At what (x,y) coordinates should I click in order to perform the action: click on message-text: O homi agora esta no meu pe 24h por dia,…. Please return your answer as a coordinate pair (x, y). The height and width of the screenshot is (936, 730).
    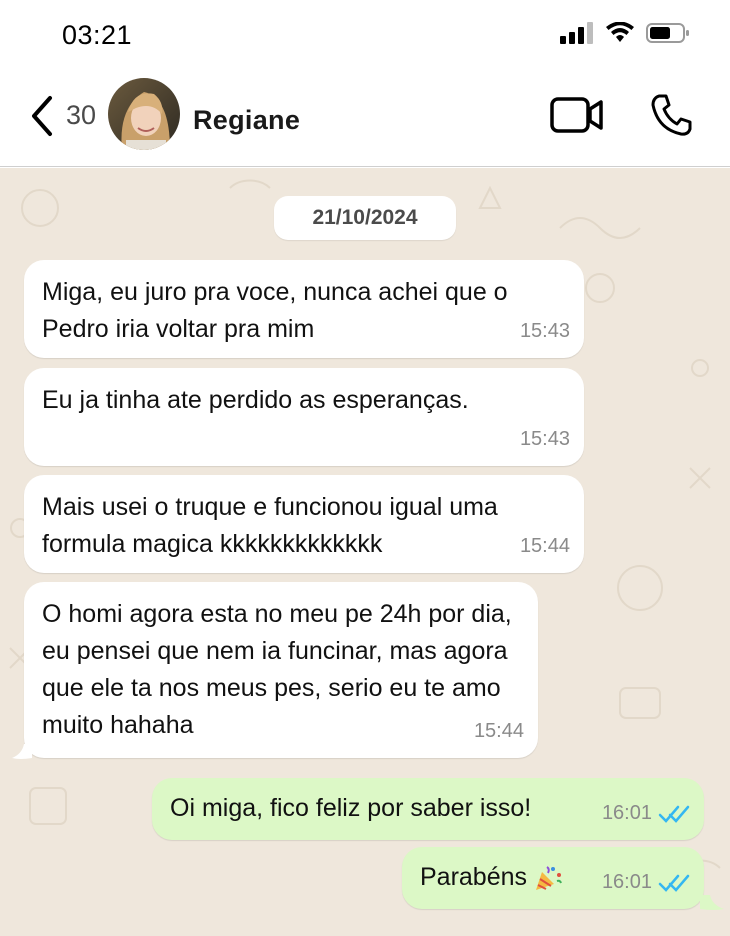
    Looking at the image, I should click on (277, 669).